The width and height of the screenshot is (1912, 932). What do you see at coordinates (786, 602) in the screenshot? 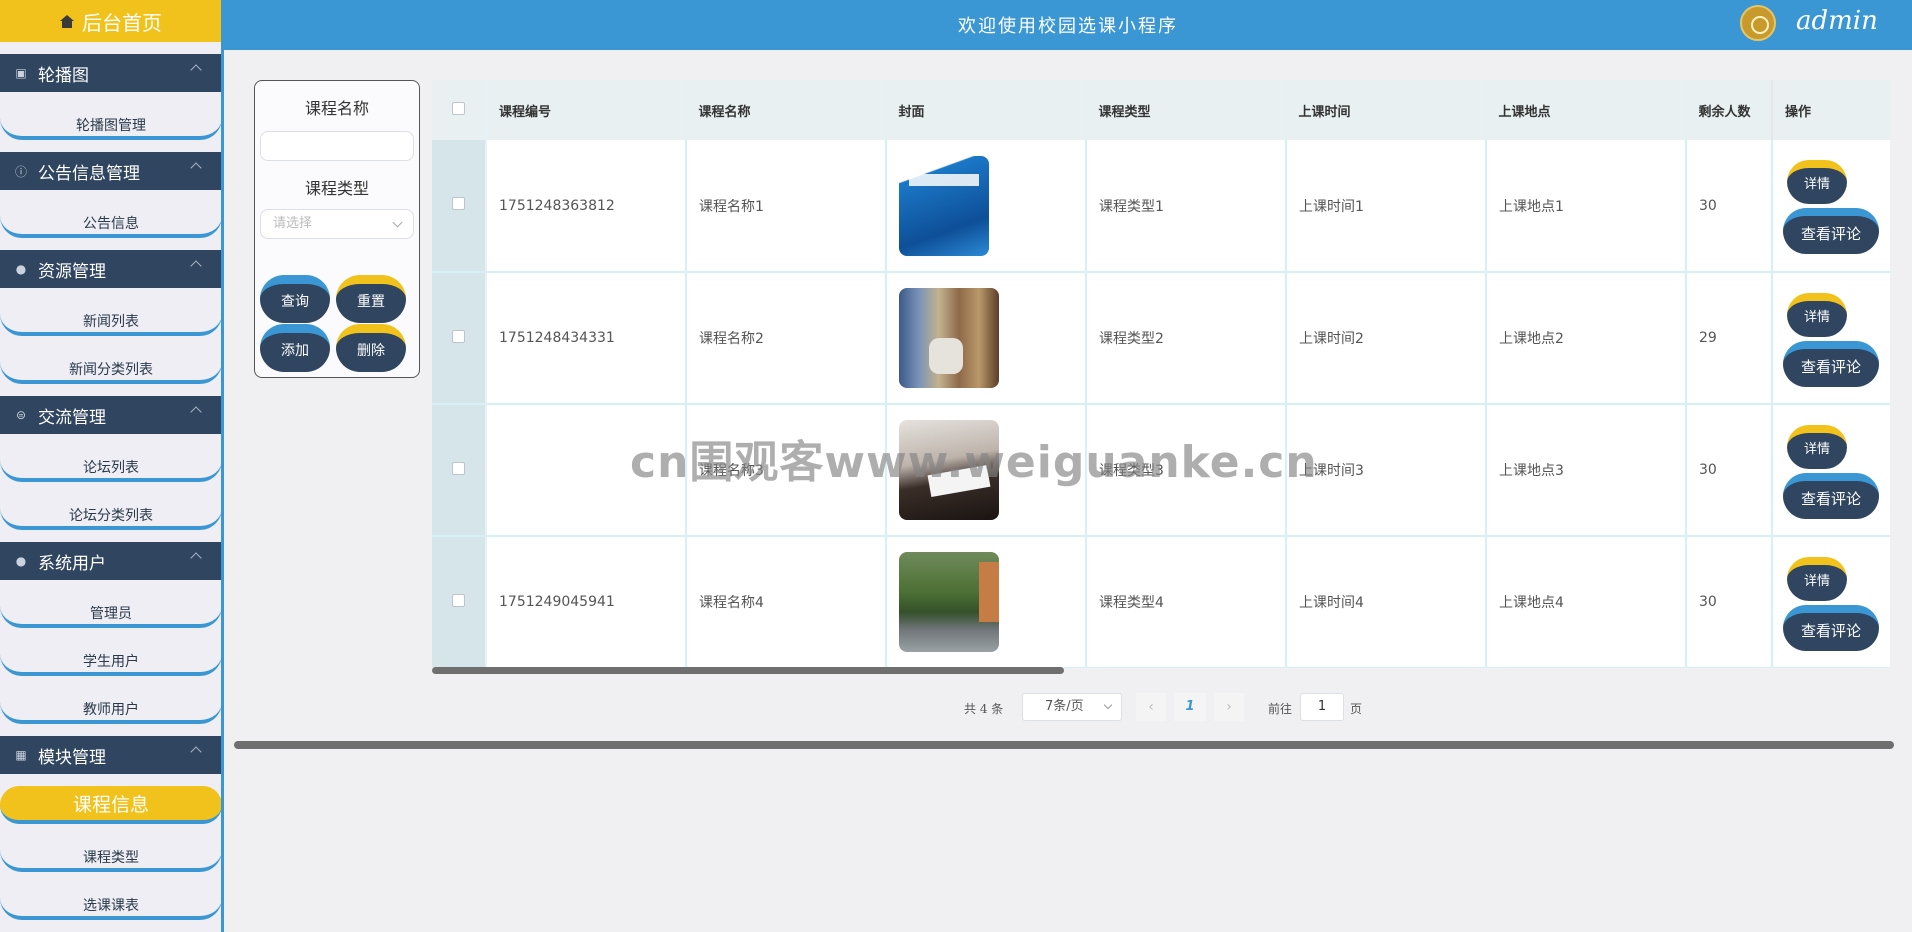
I see `course-name: 课程名称4` at bounding box center [786, 602].